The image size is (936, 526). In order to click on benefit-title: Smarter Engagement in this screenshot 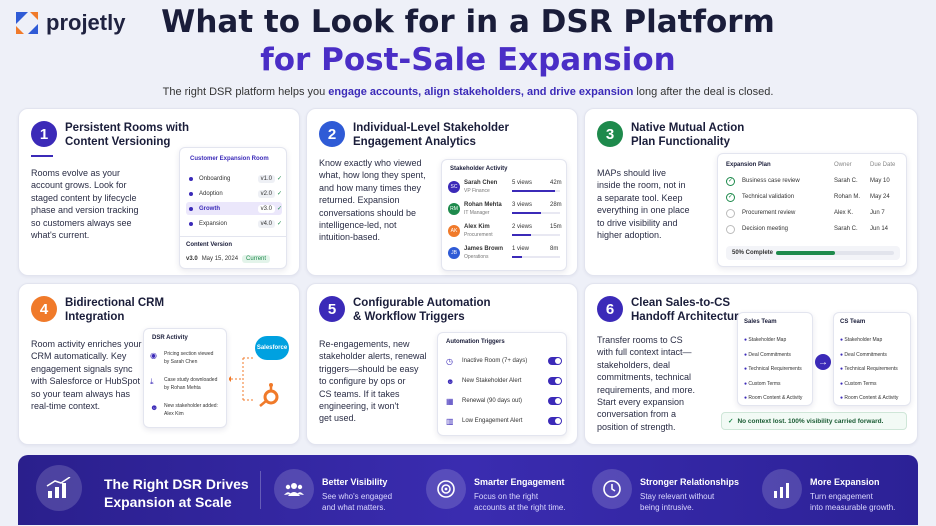, I will do `click(519, 482)`.